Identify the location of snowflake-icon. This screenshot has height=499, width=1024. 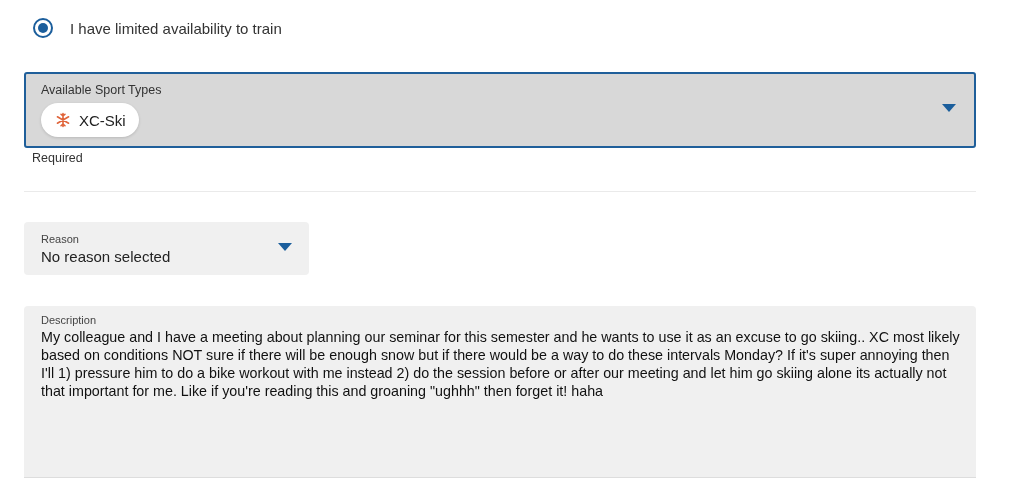
(63, 120).